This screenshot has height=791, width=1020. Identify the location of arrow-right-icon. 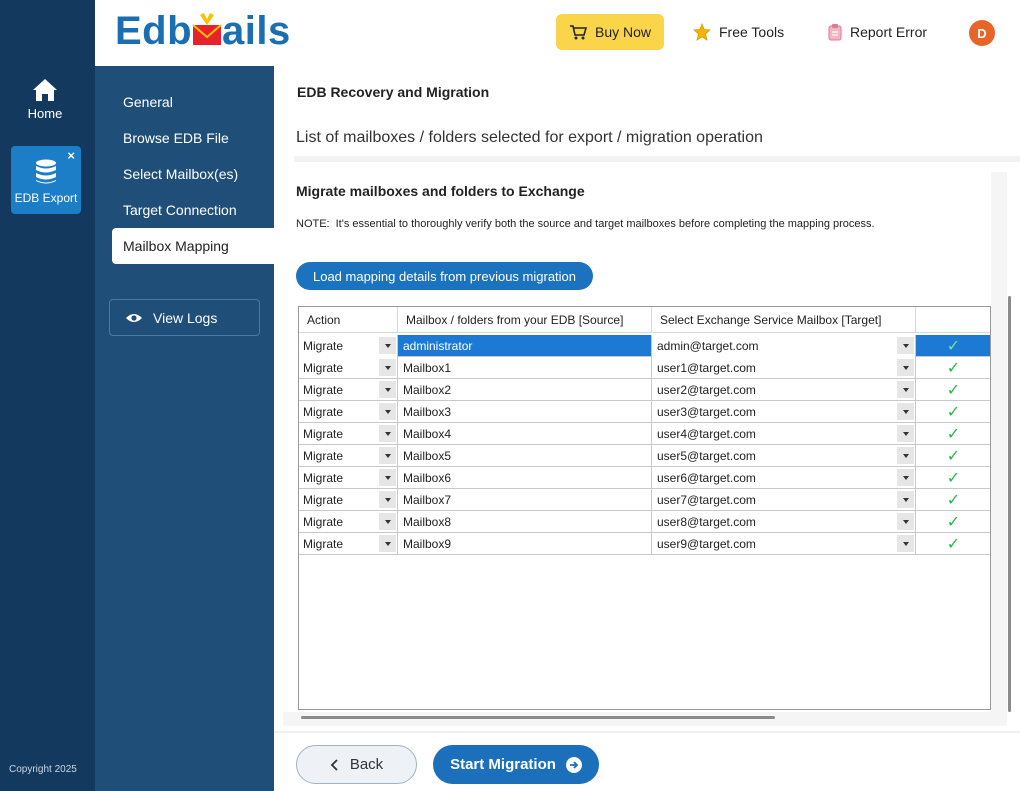
(573, 764).